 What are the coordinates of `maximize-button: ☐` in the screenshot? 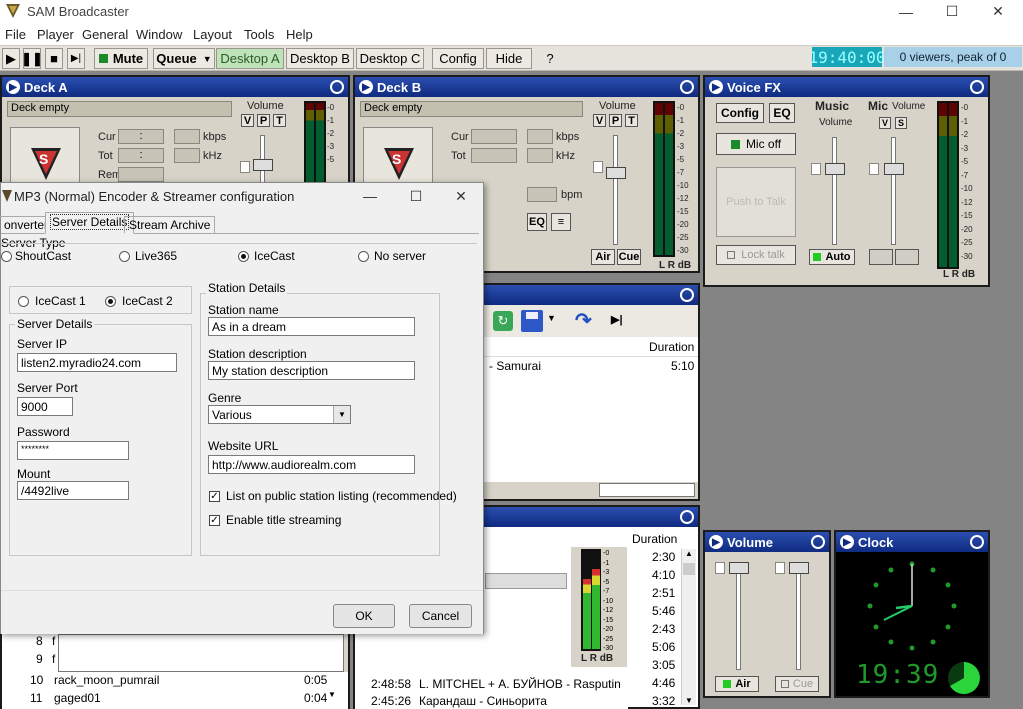 It's located at (952, 11).